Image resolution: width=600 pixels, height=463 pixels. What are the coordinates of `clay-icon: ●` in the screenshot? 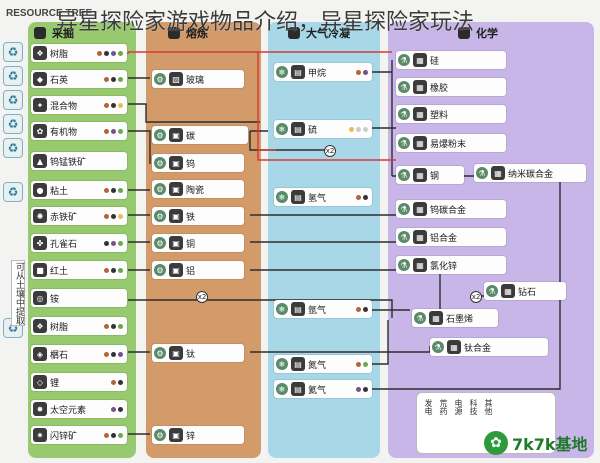 It's located at (40, 190).